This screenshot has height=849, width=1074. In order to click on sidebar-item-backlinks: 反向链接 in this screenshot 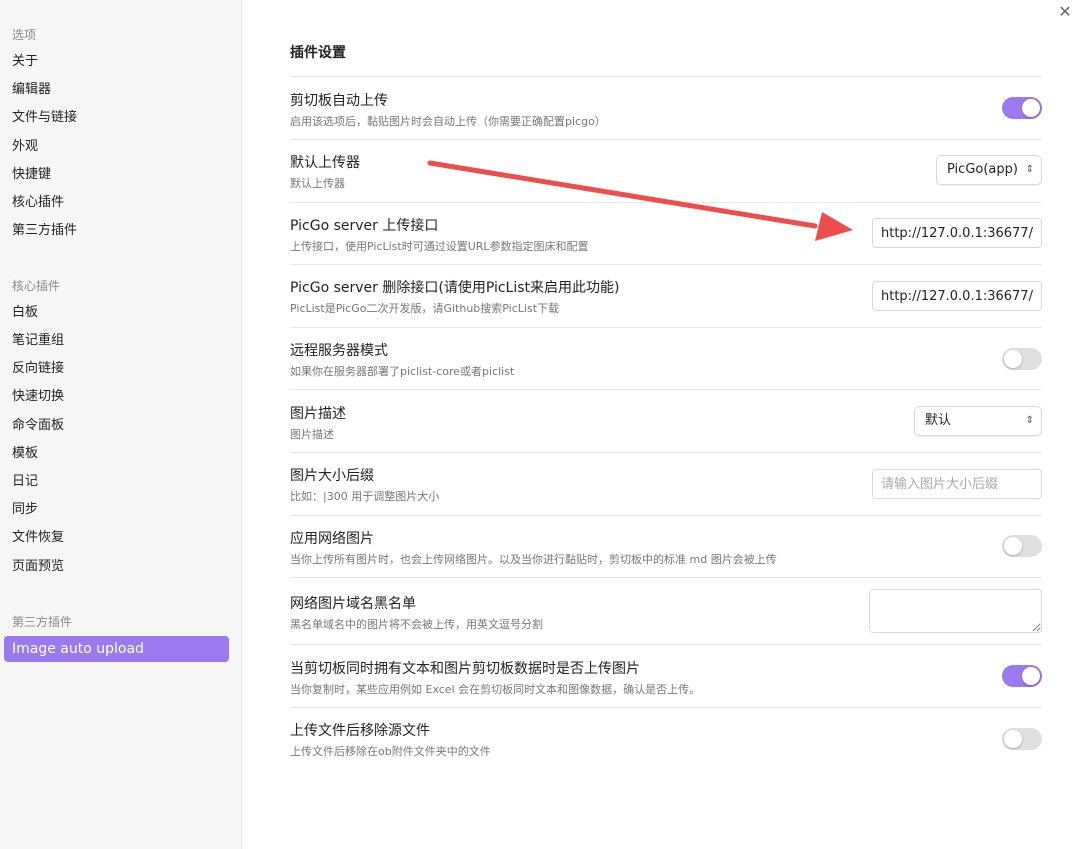, I will do `click(38, 369)`.